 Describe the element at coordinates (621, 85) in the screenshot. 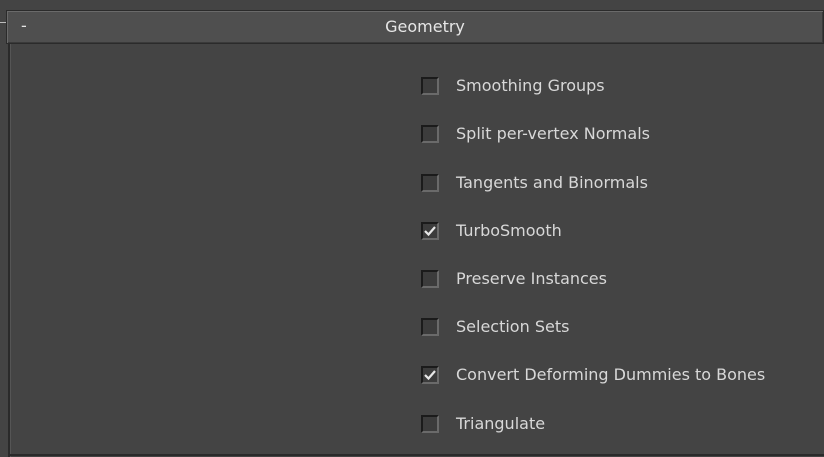

I see `option-smoothing-groups: Smoothing Groups` at that location.